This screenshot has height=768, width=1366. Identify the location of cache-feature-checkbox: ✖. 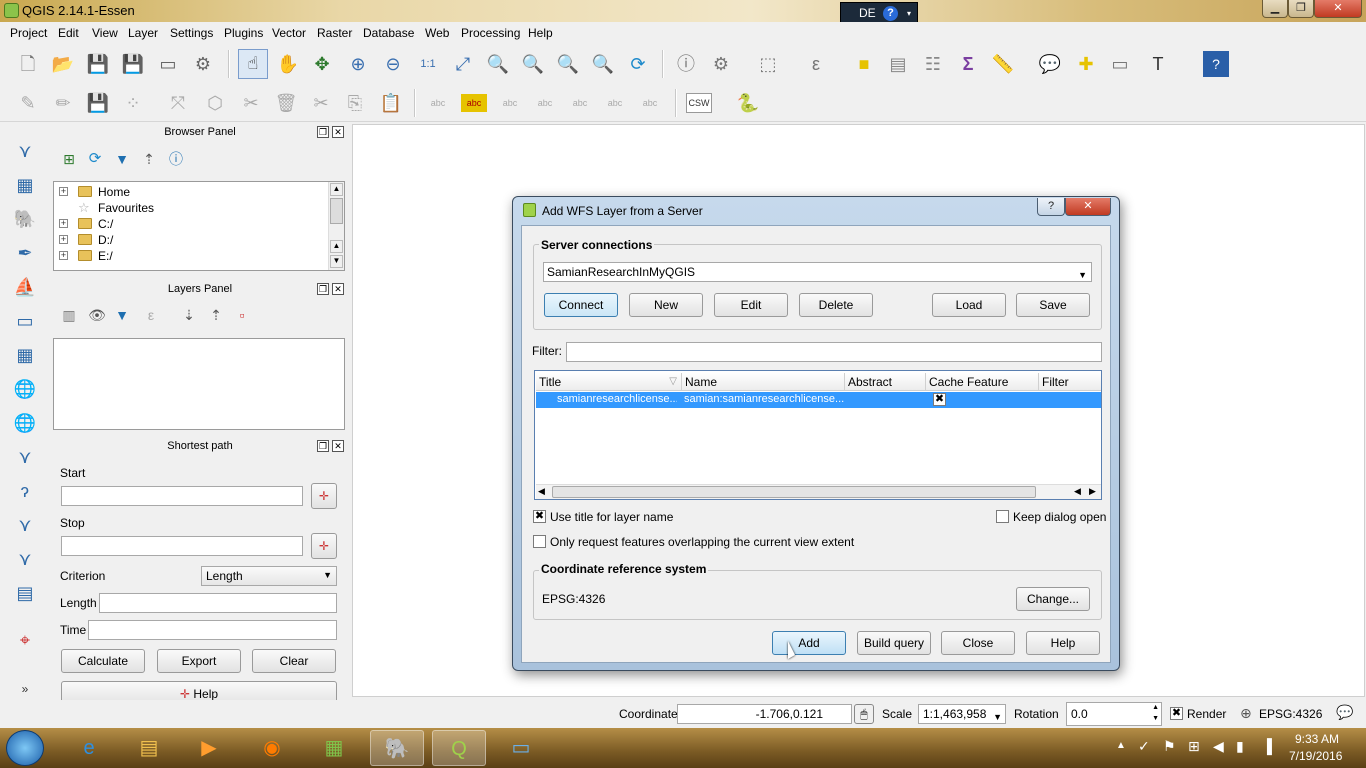
(939, 399).